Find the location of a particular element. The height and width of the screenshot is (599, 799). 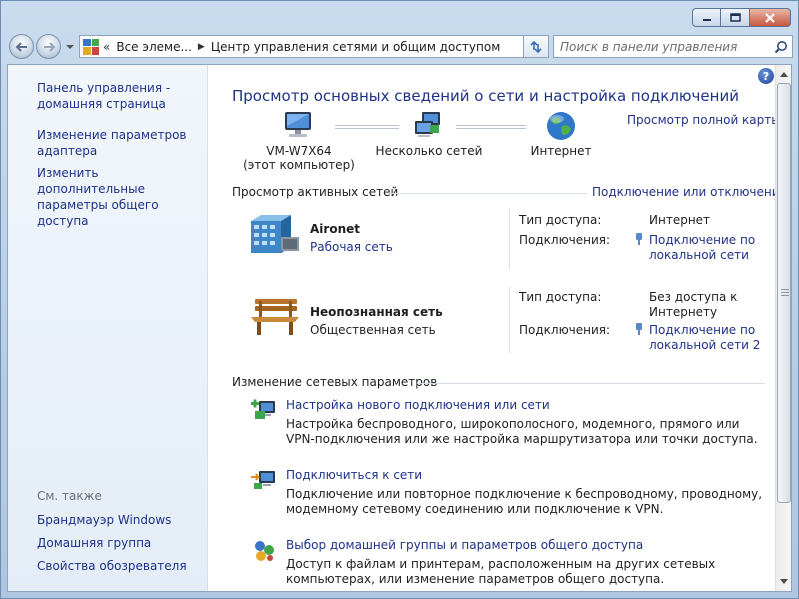

arrow-down-icon is located at coordinates (784, 581).